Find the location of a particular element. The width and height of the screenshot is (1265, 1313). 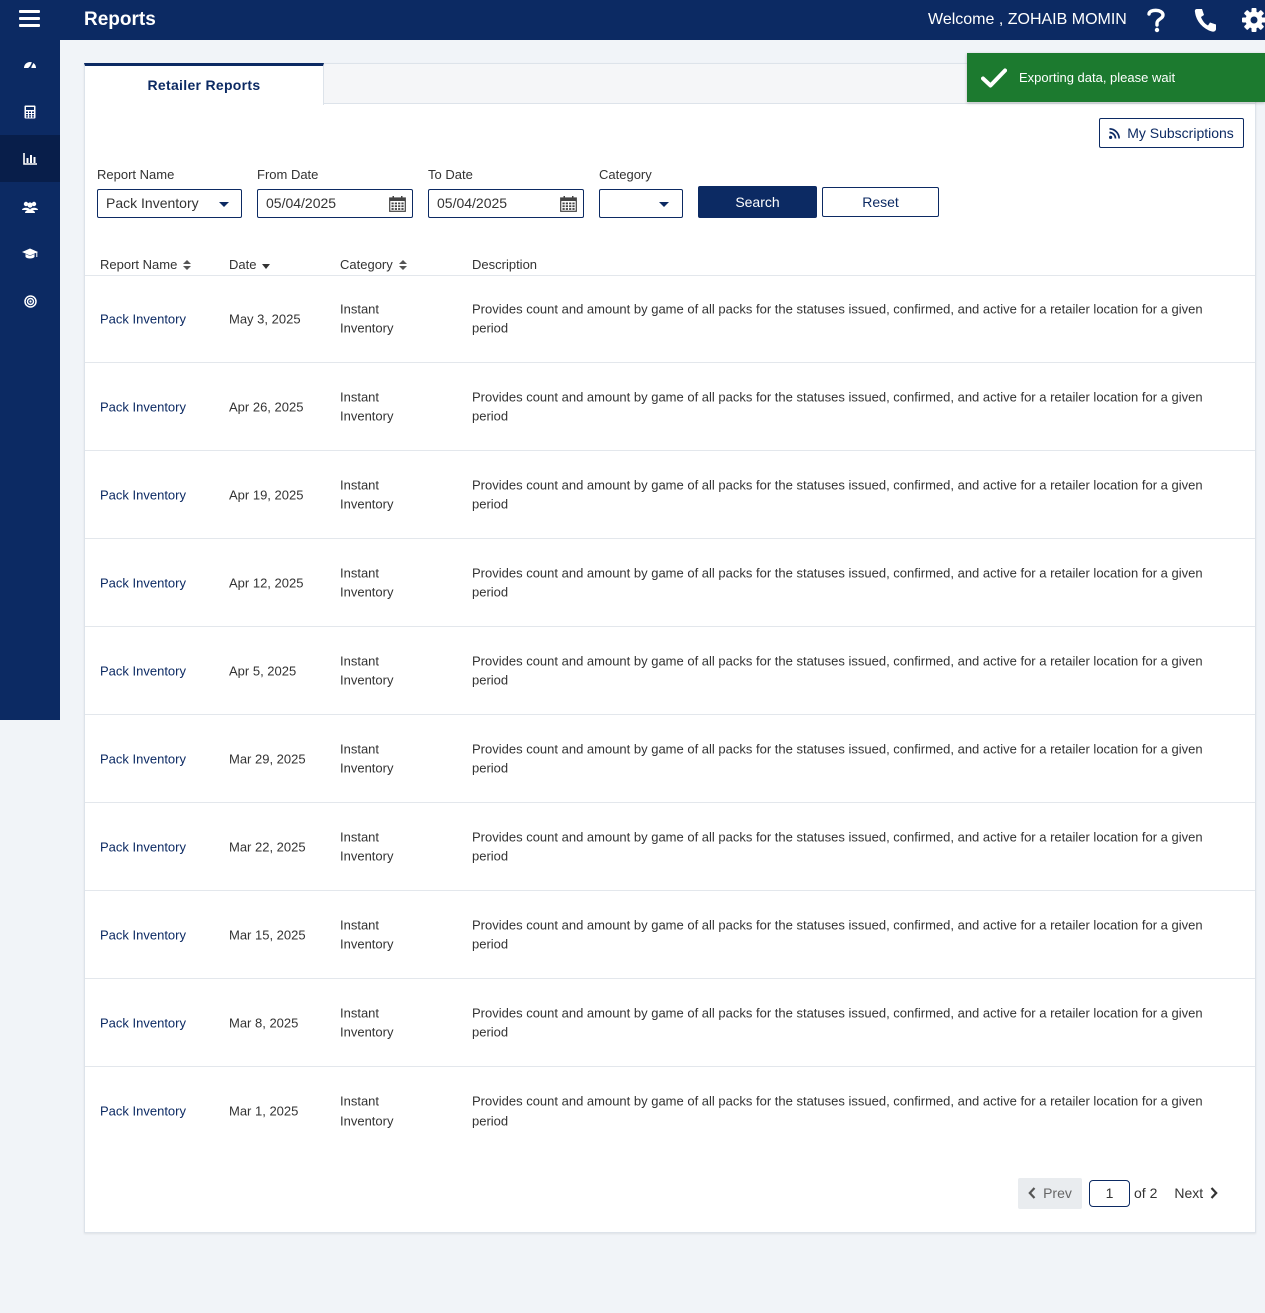

dashboard-icon is located at coordinates (30, 65).